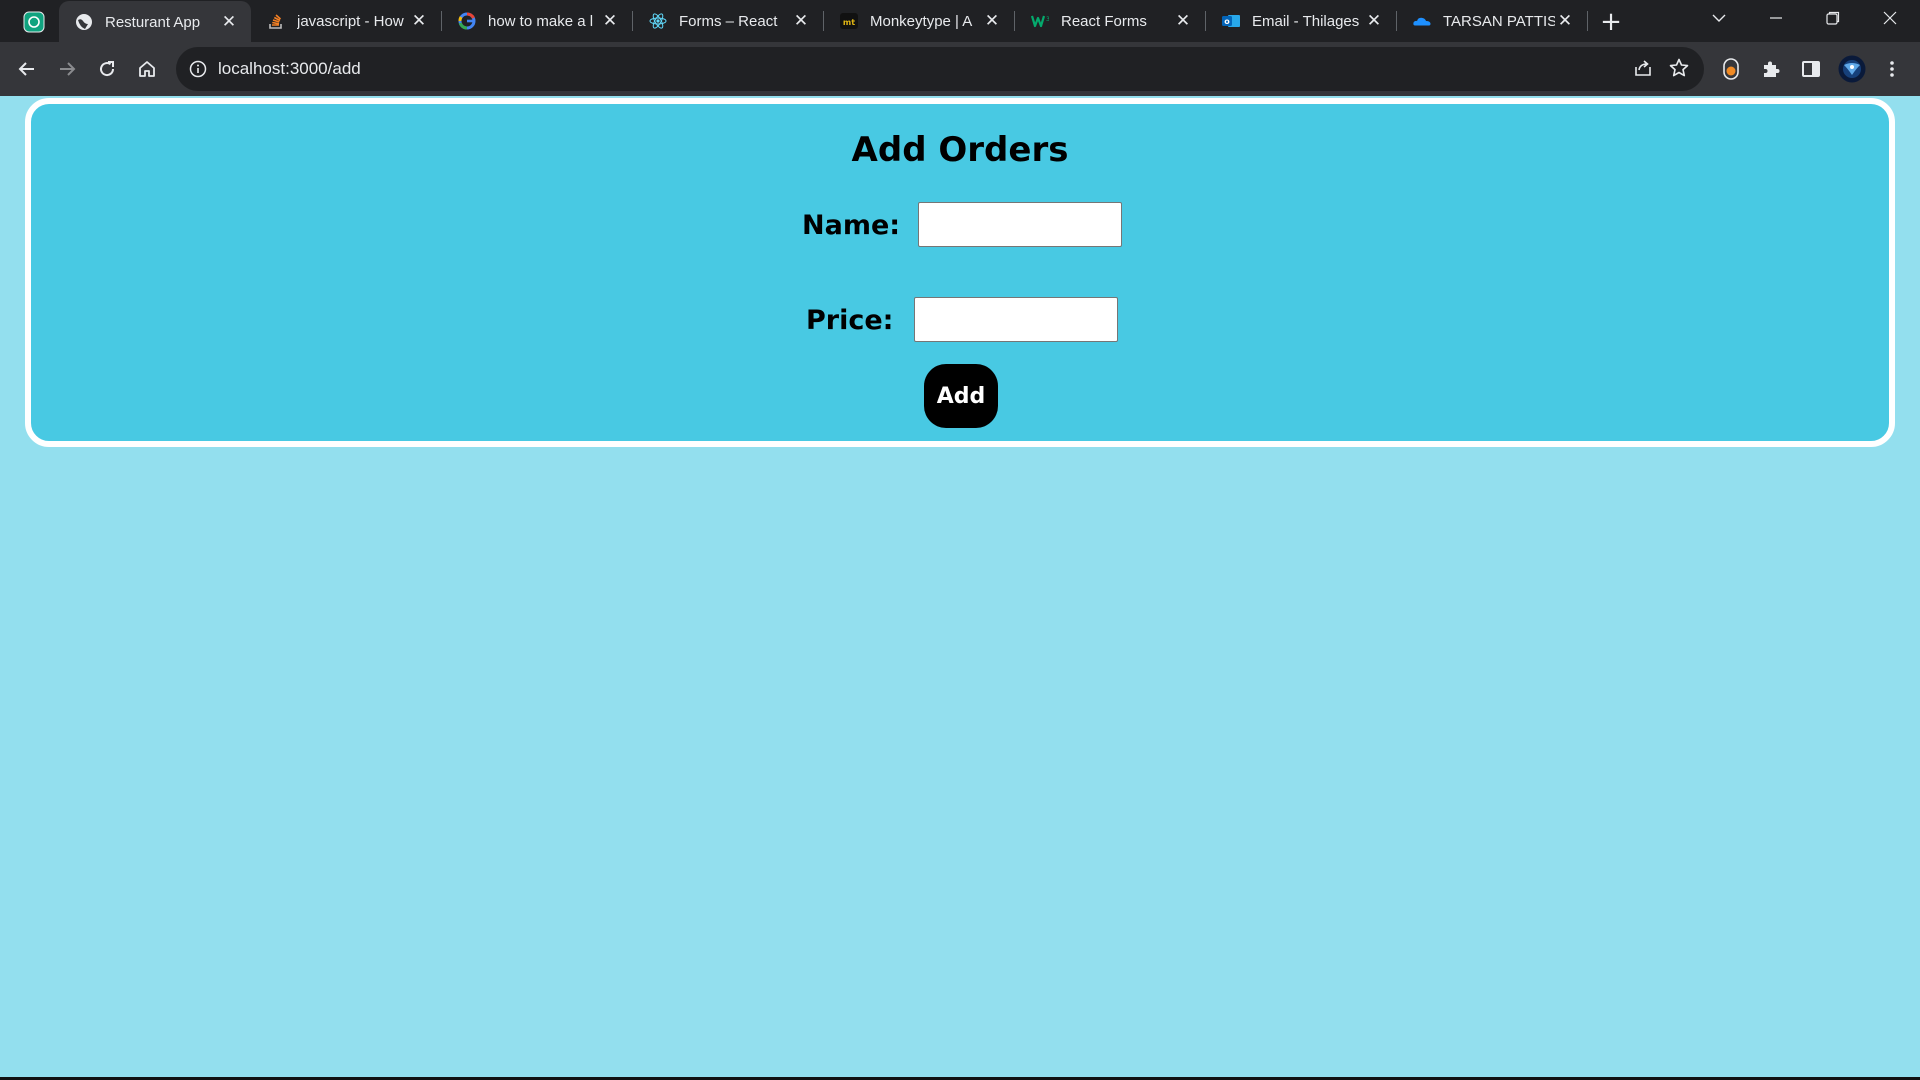 This screenshot has height=1080, width=1920. What do you see at coordinates (198, 69) in the screenshot?
I see `info-icon` at bounding box center [198, 69].